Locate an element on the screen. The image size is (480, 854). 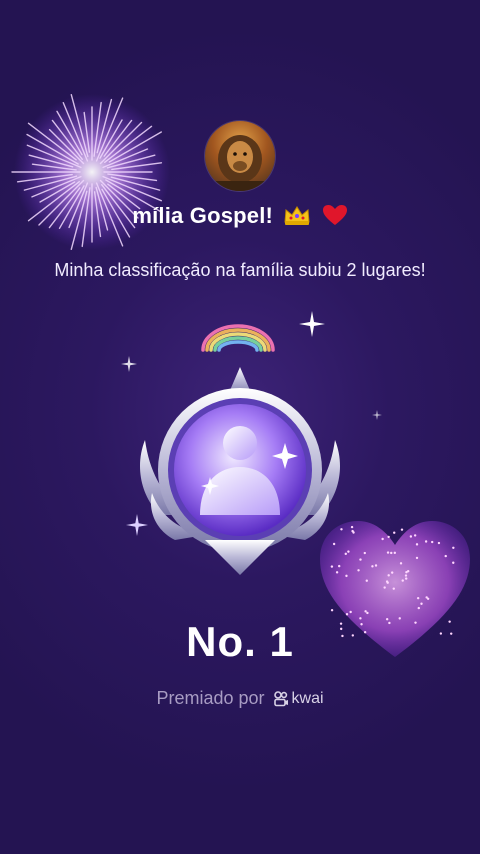
kwai-logo-icon is located at coordinates (280, 698).